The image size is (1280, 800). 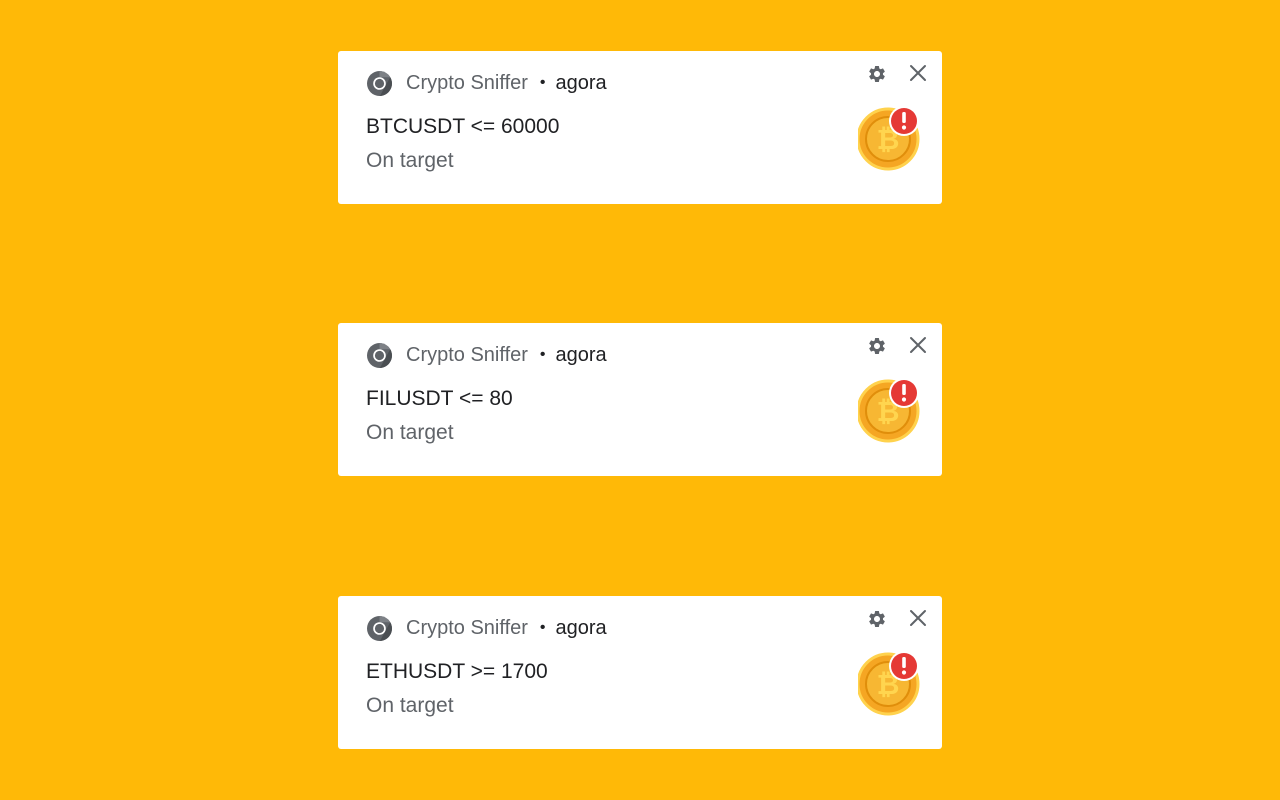 What do you see at coordinates (439, 398) in the screenshot?
I see `notification-title: FILUSDT <= 80` at bounding box center [439, 398].